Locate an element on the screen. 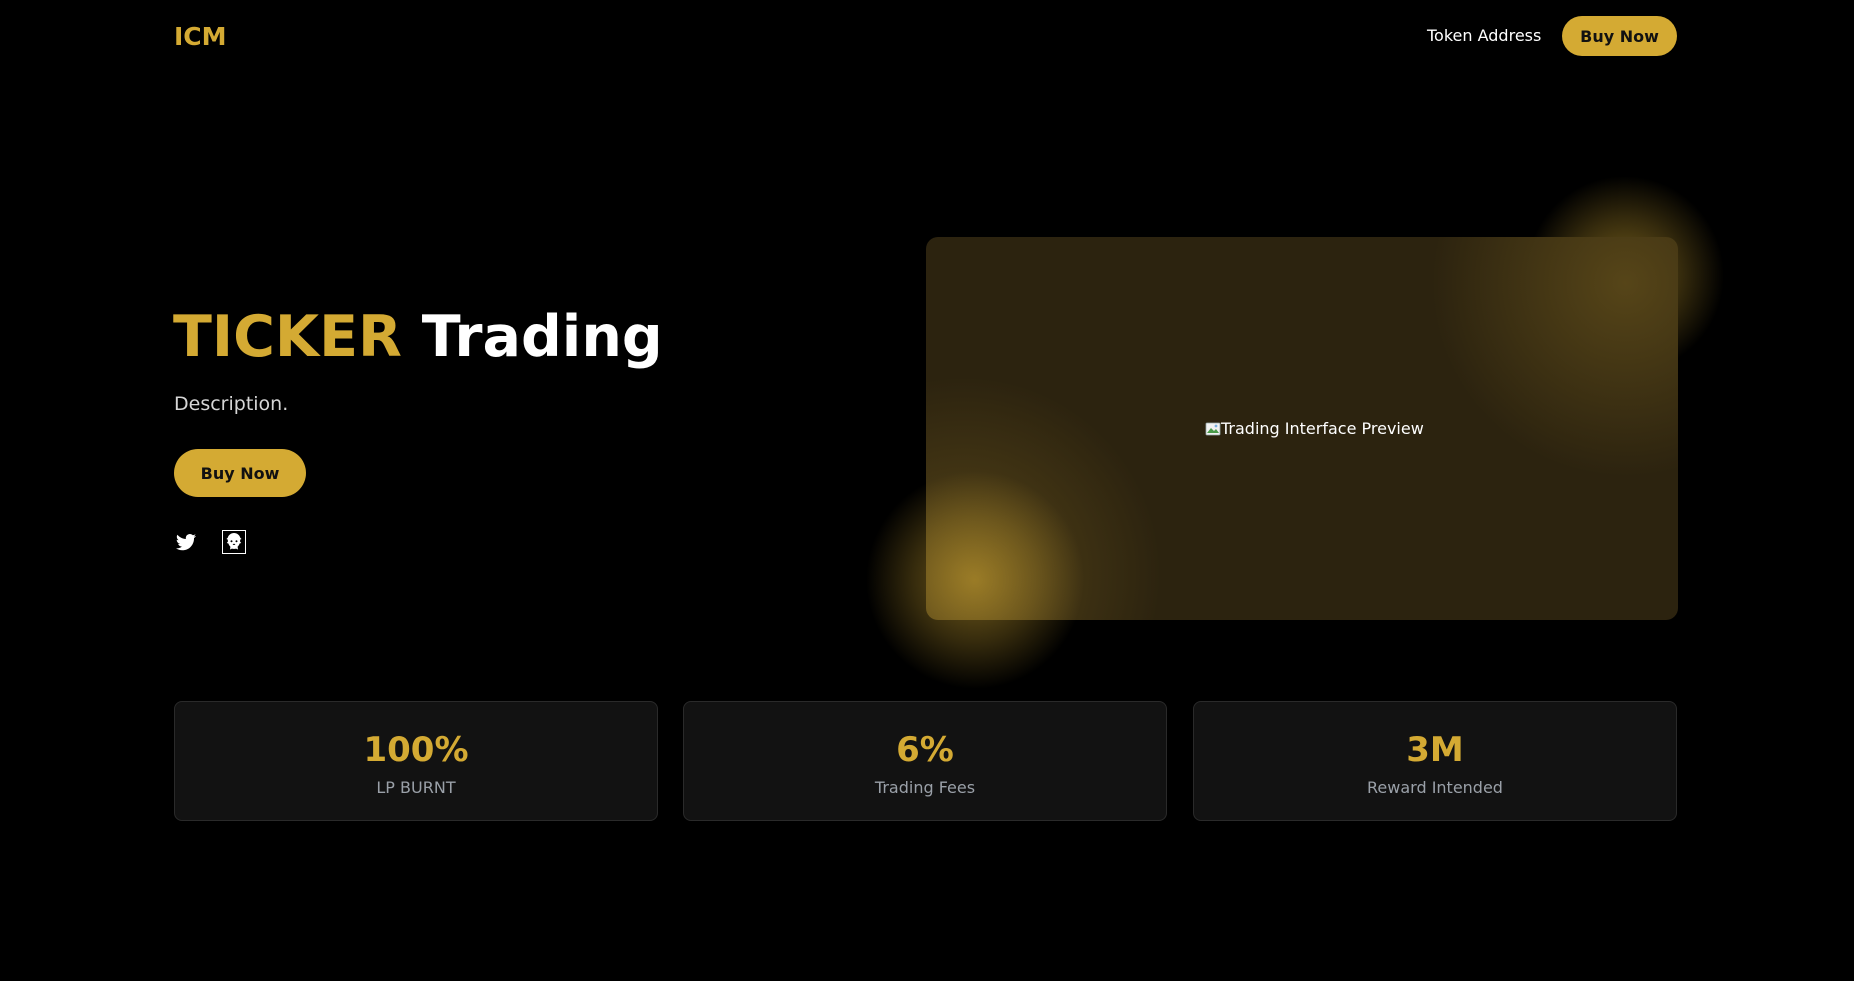  preview-image: Trading Interface Preview is located at coordinates (1314, 429).